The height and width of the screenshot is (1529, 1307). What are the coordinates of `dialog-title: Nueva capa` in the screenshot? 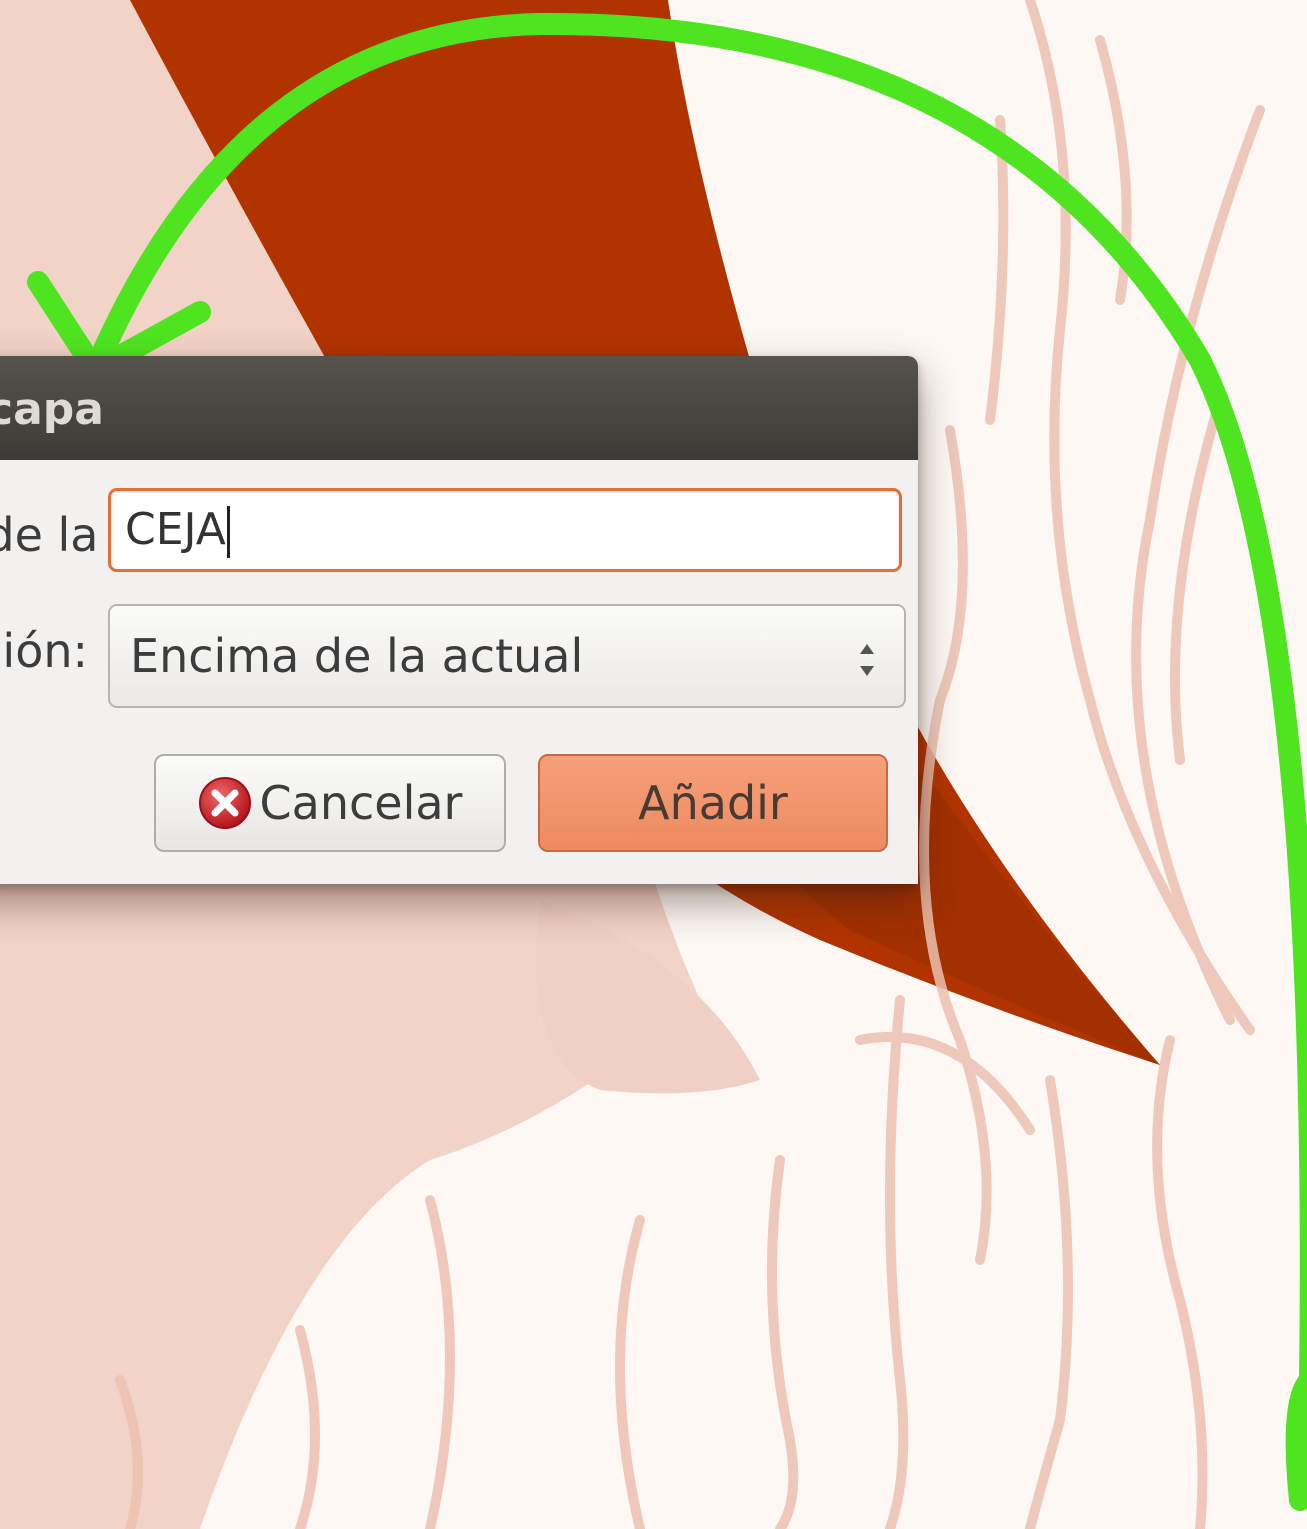 It's located at (52, 409).